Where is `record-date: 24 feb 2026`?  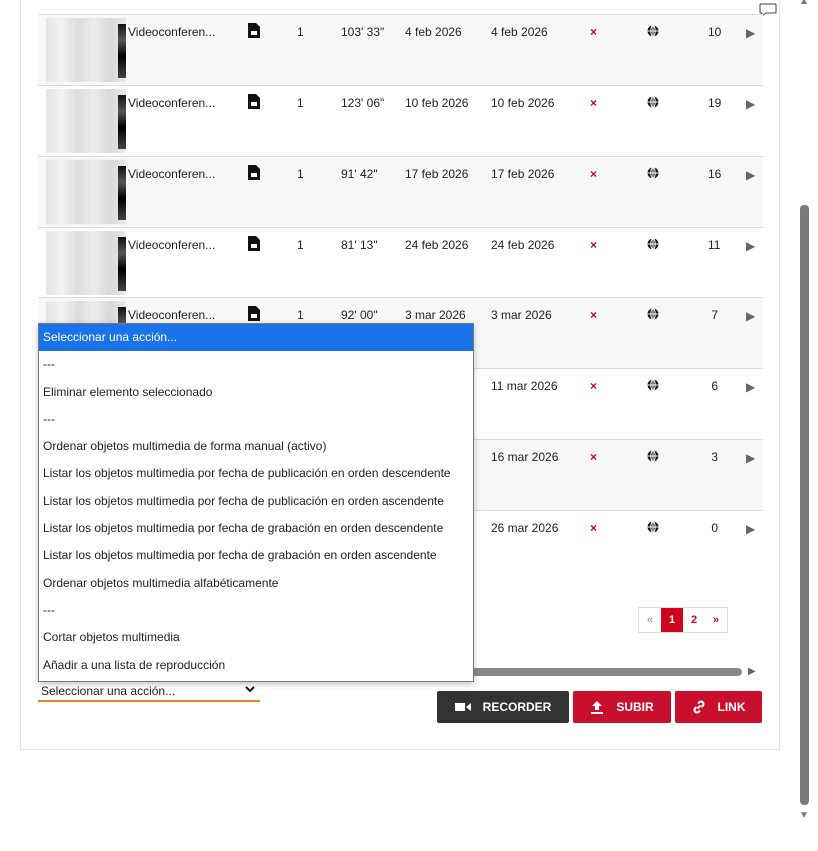
record-date: 24 feb 2026 is located at coordinates (523, 245).